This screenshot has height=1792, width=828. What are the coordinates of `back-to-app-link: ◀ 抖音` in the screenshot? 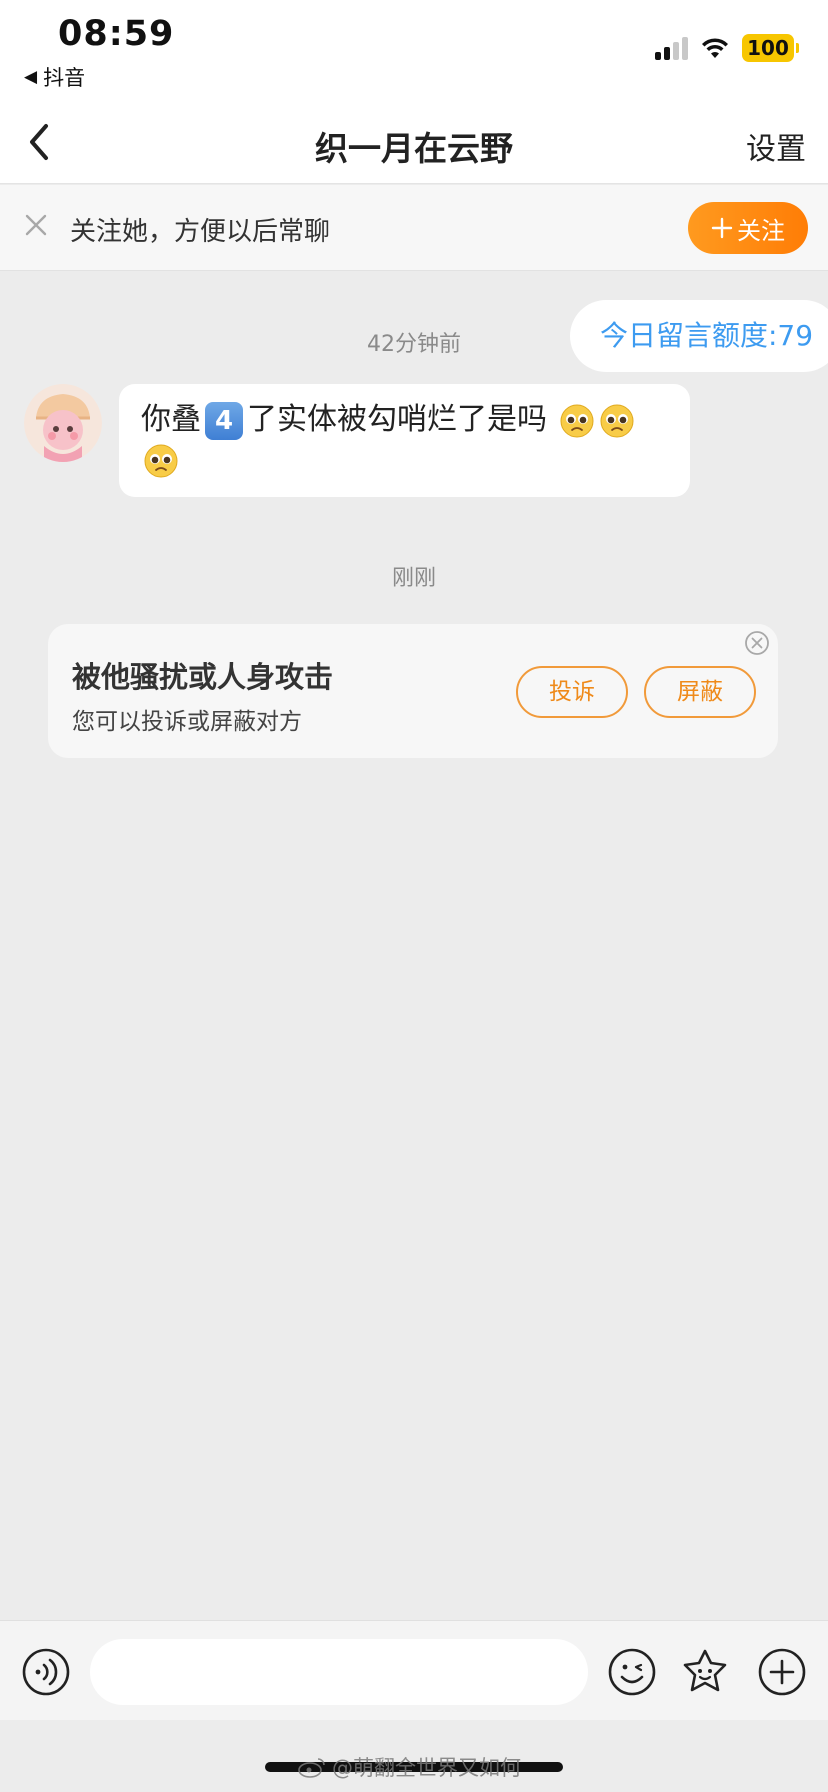 It's located at (54, 77).